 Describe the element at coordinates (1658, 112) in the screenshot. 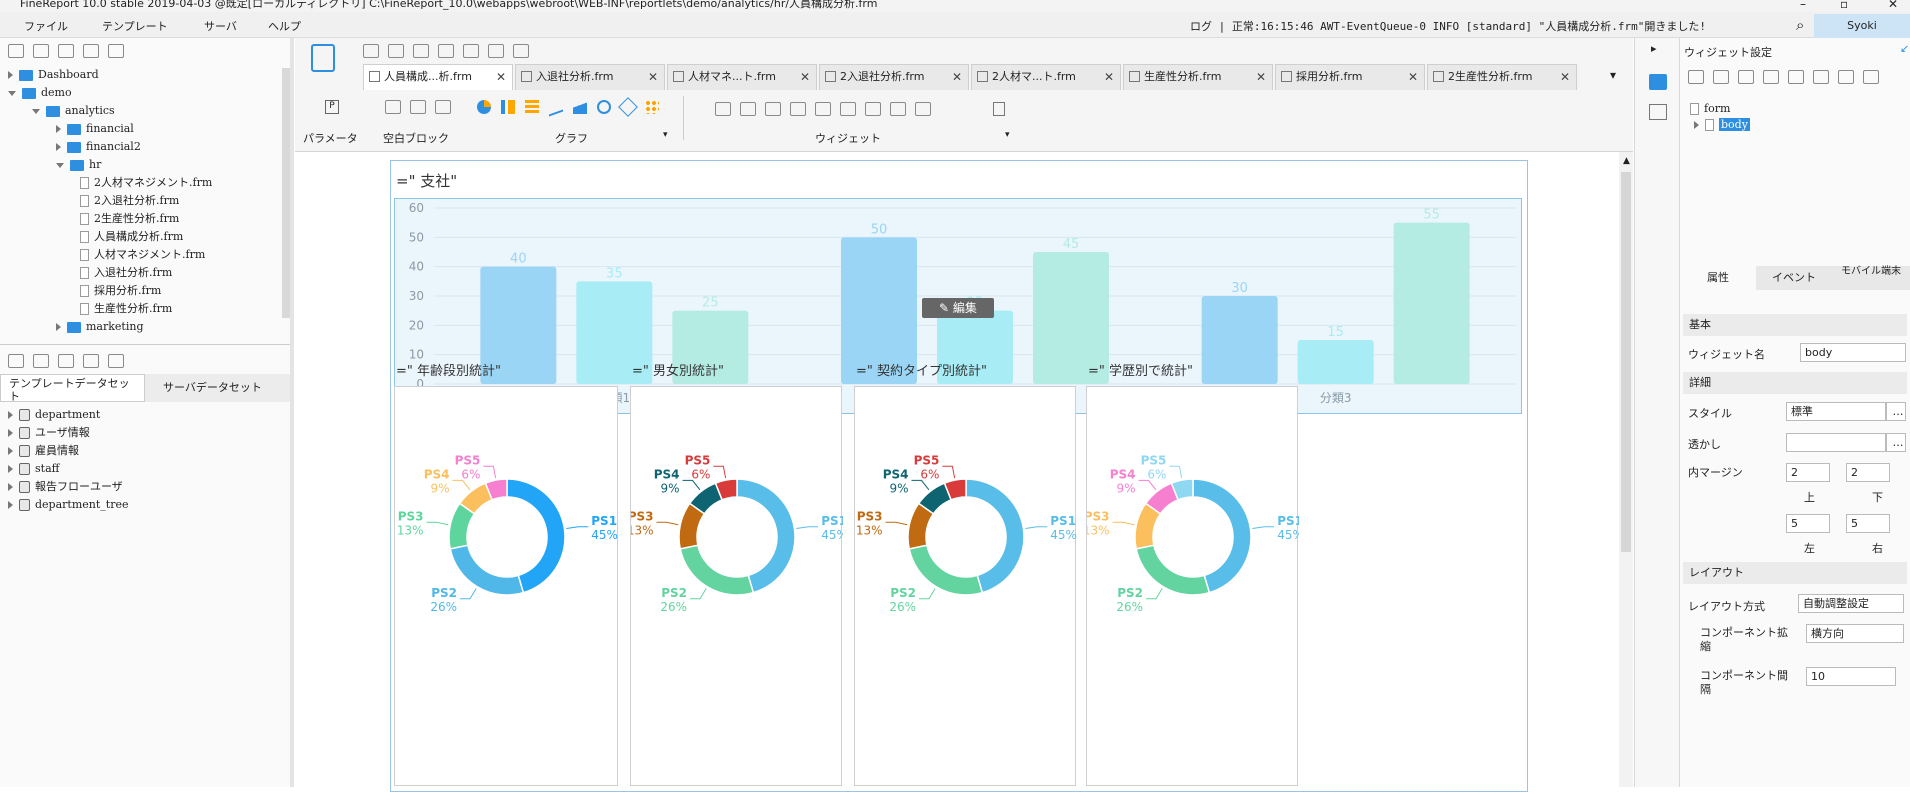

I see `component-icon` at that location.